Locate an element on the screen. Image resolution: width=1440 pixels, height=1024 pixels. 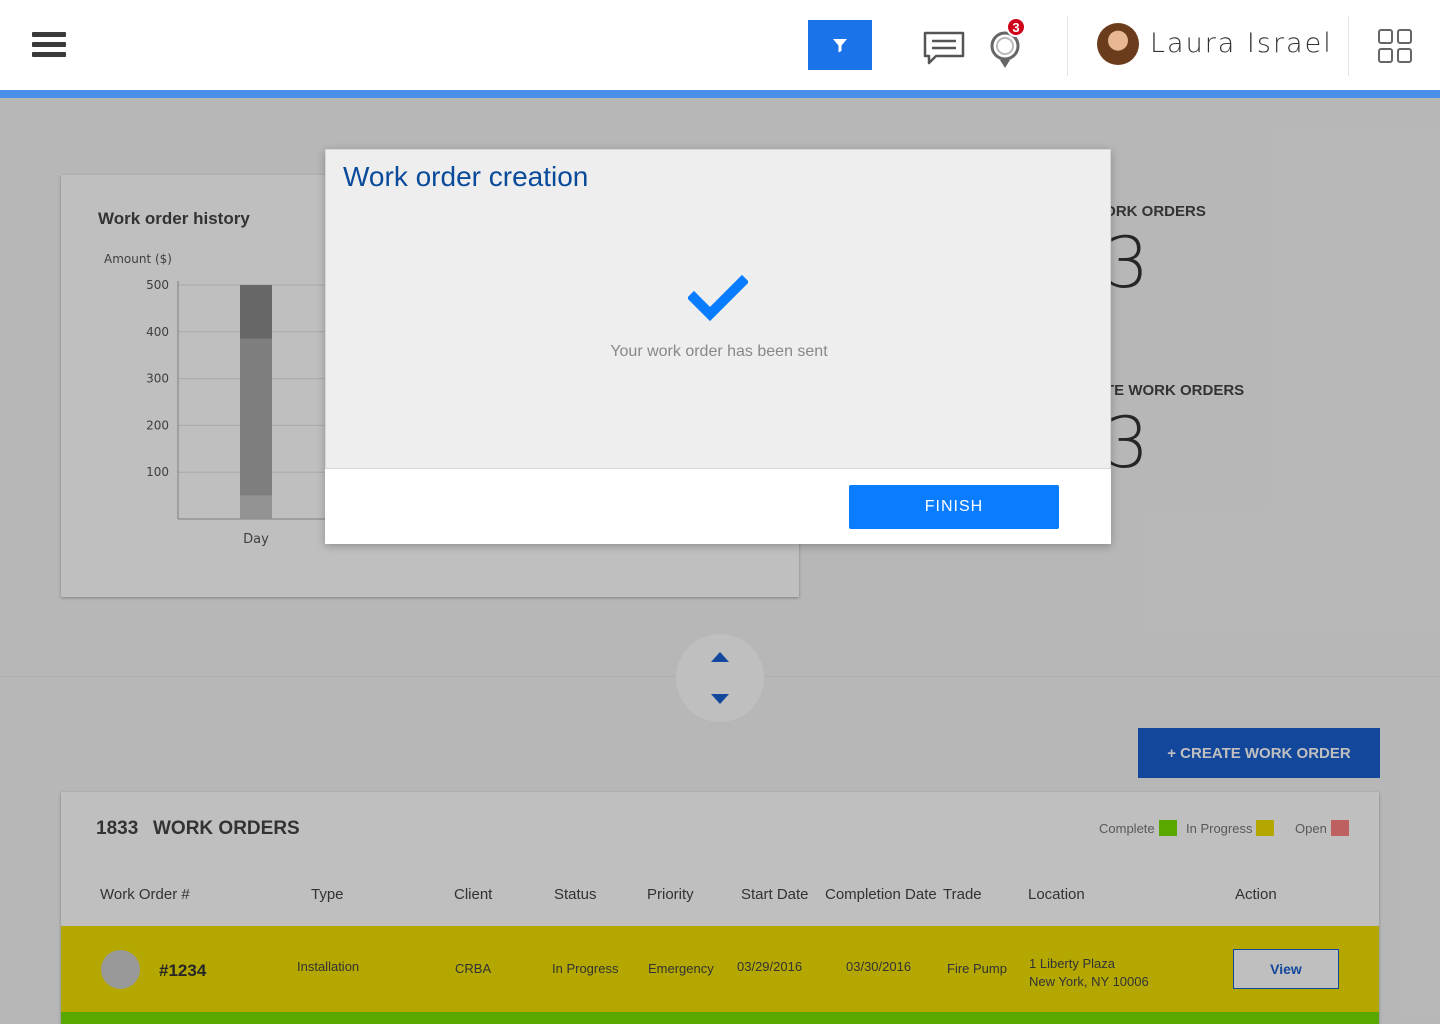
modal-message: Your work order has been sent is located at coordinates (719, 351).